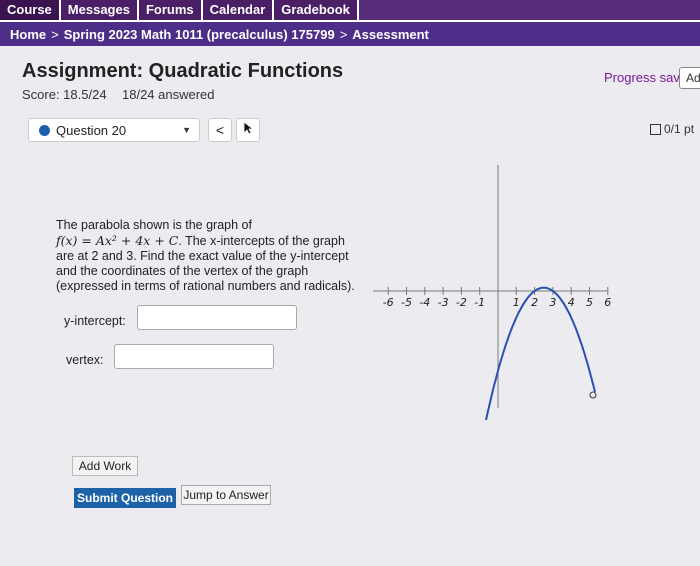 The image size is (700, 566). Describe the element at coordinates (105, 466) in the screenshot. I see `add-work-button: Add Work` at that location.